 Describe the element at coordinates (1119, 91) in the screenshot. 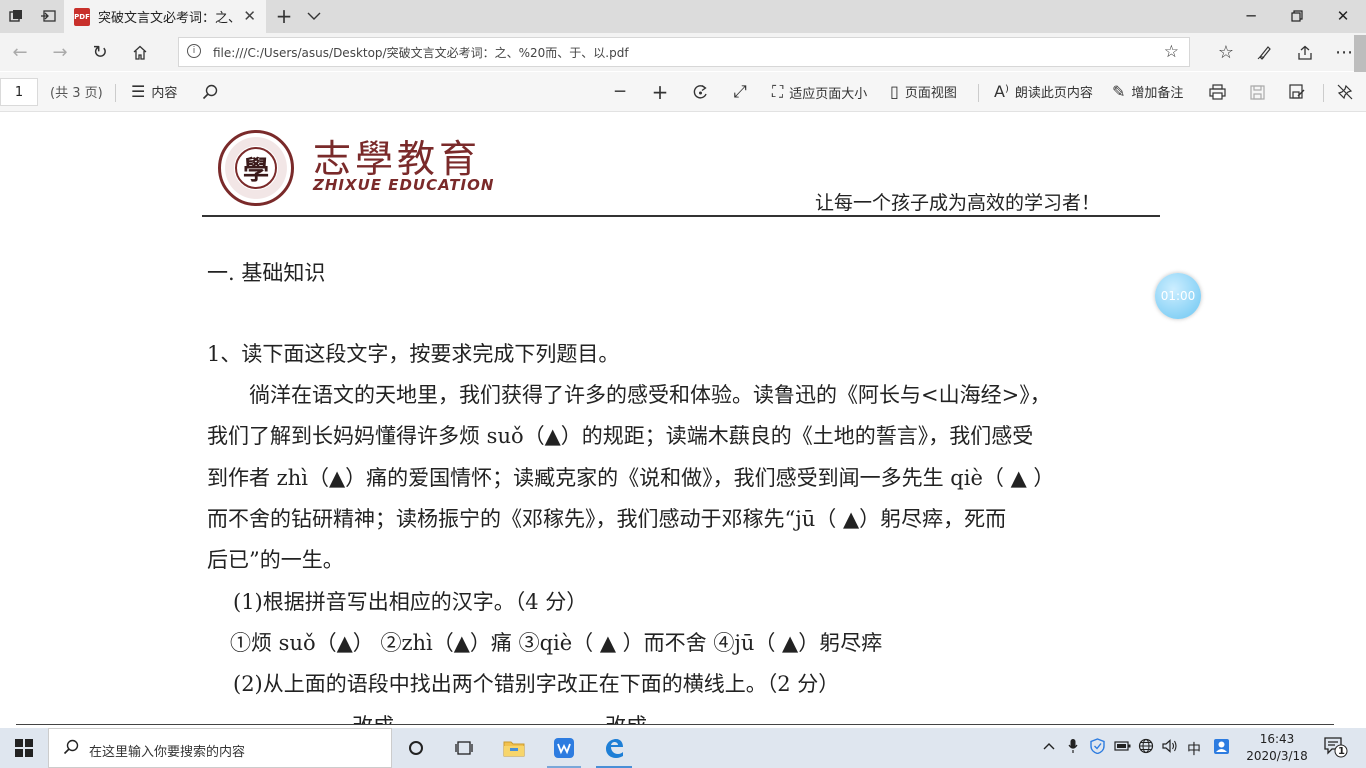

I see `pen-icon: ✎` at that location.